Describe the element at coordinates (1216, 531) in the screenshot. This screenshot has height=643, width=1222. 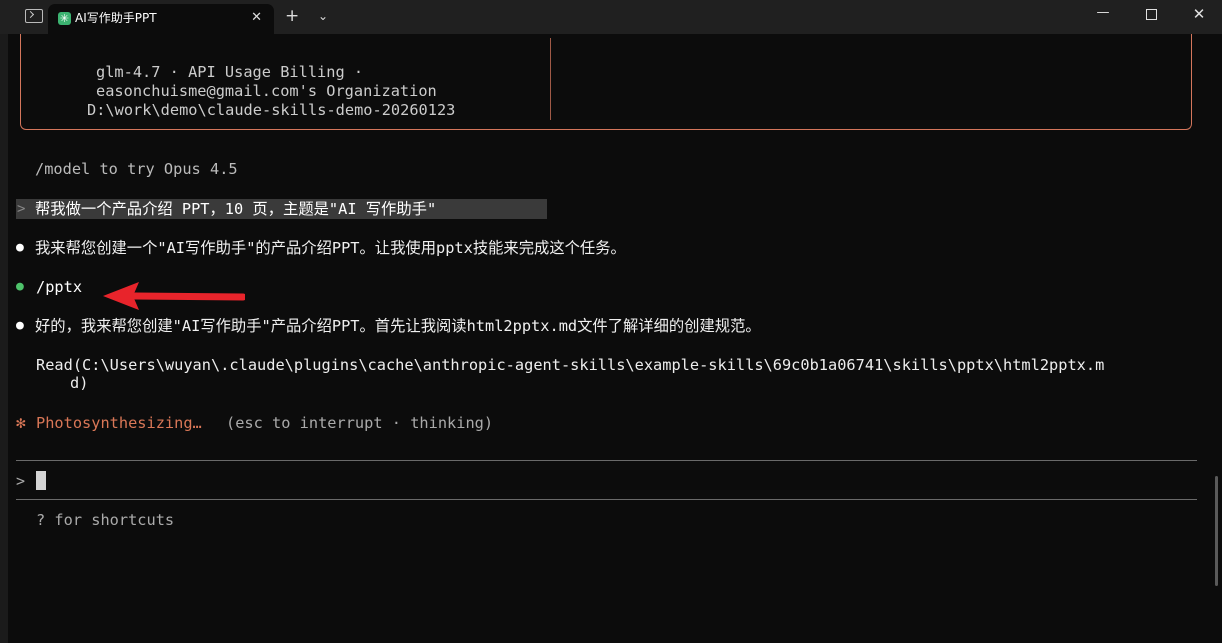
I see `scrollbar` at that location.